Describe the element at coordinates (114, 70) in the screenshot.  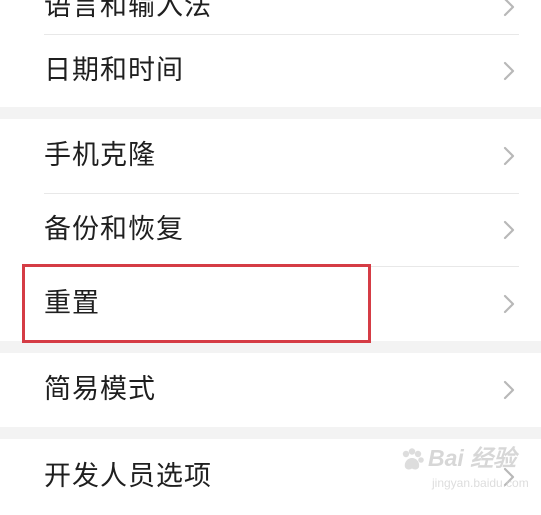
I see `settings-item-label: 日期和时间` at that location.